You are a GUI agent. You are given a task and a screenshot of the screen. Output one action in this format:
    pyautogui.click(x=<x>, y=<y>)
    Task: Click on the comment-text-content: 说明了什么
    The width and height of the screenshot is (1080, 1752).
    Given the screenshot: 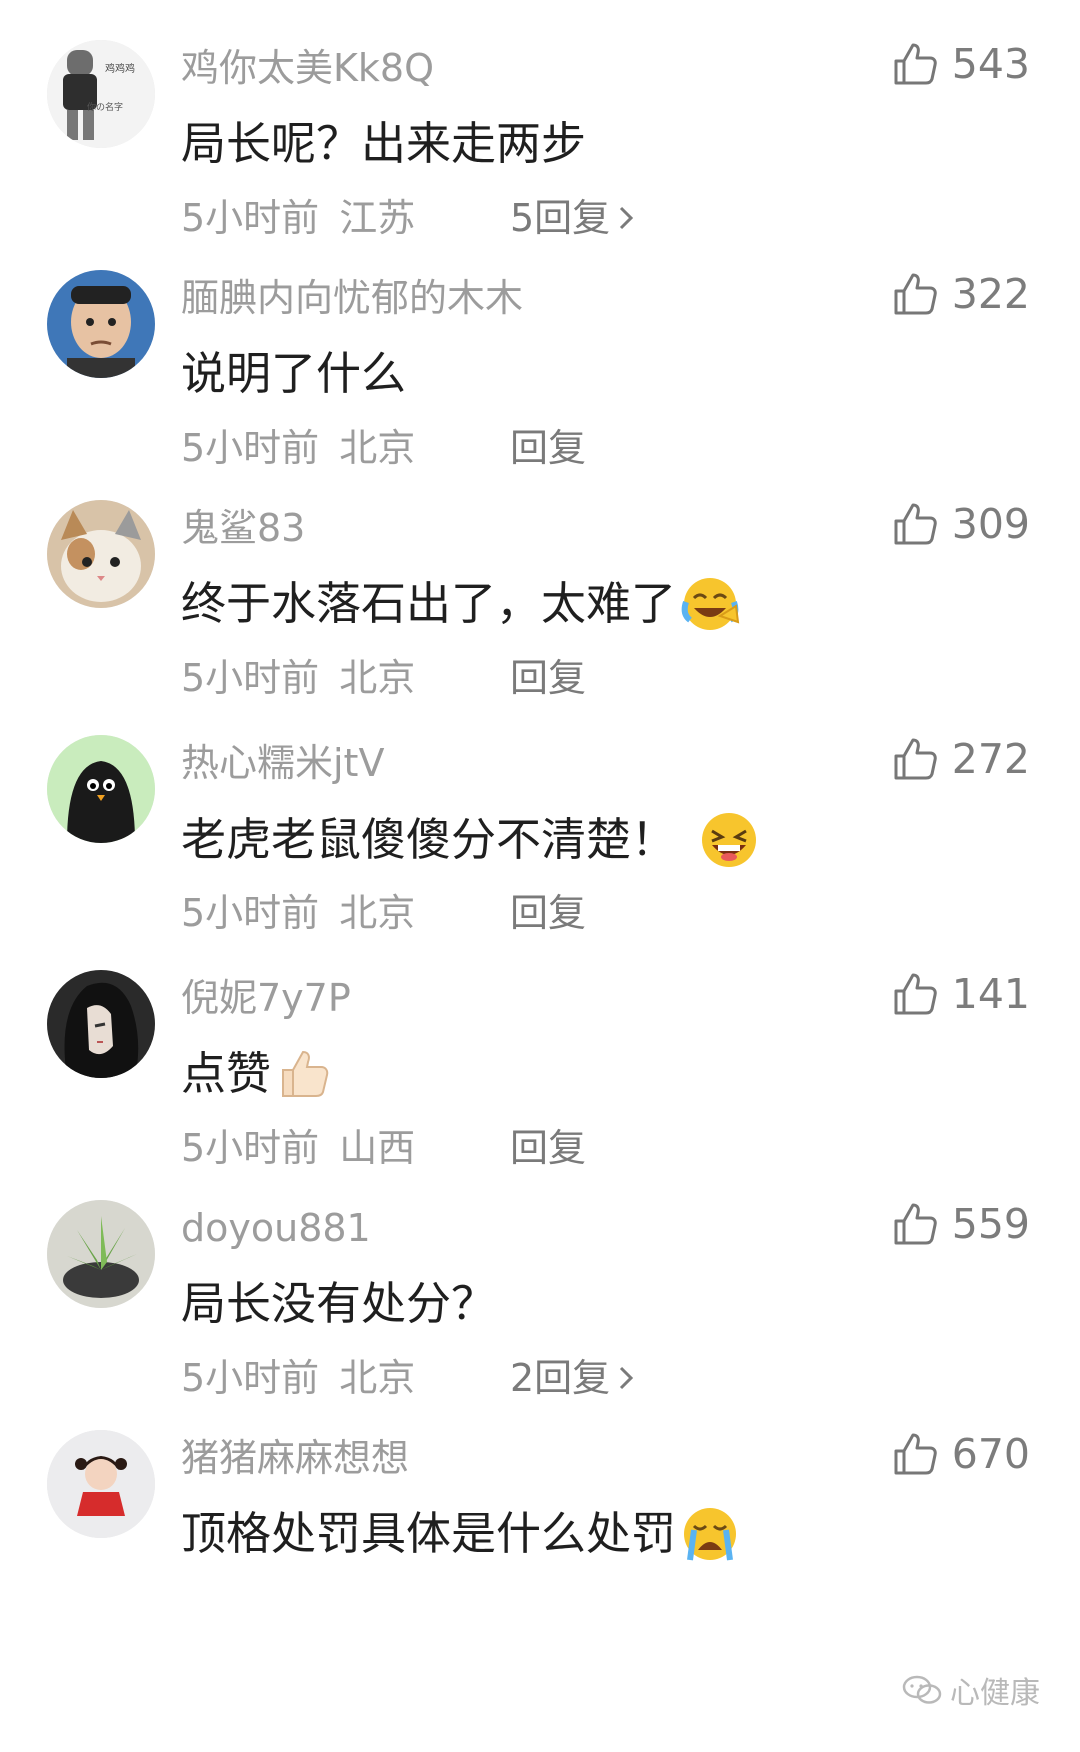 What is the action you would take?
    pyautogui.click(x=294, y=373)
    